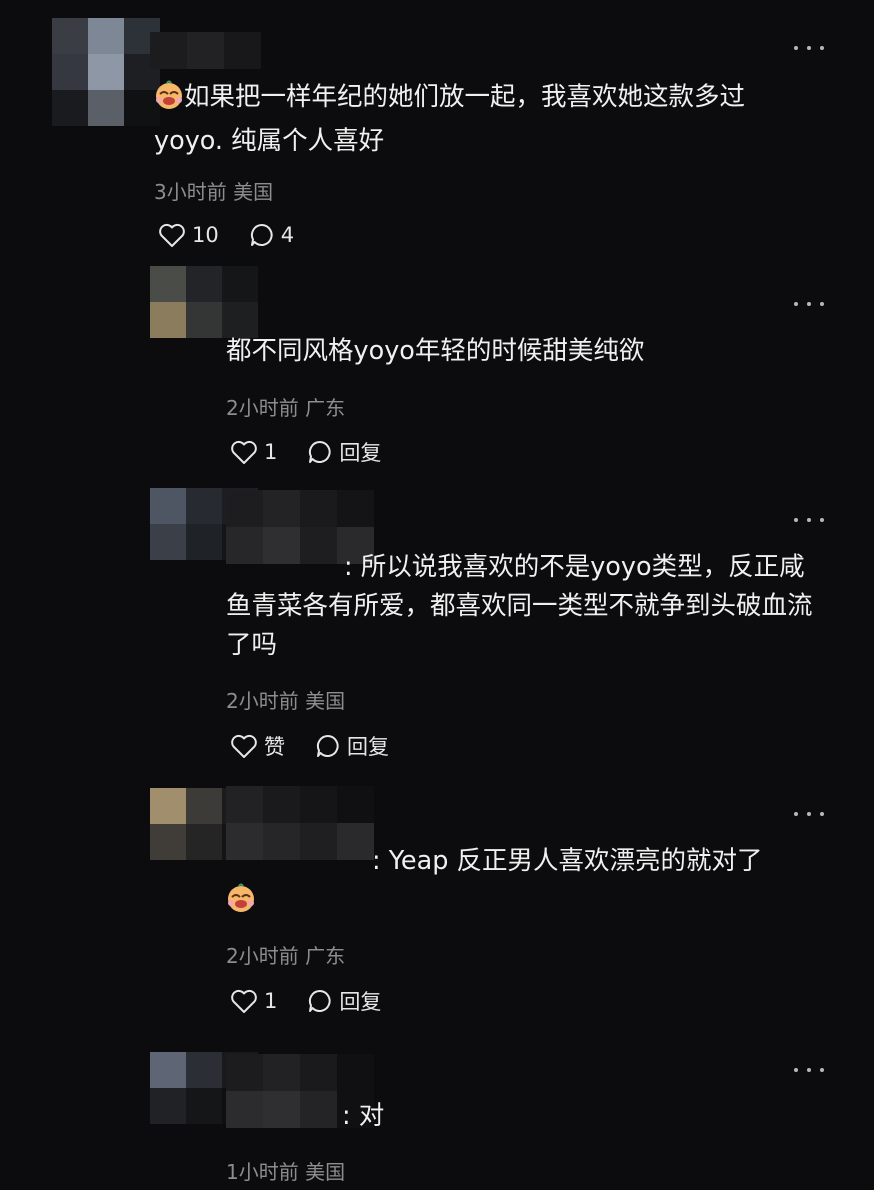 The height and width of the screenshot is (1190, 874). I want to click on comment-actions: 赞 回复, so click(324, 746).